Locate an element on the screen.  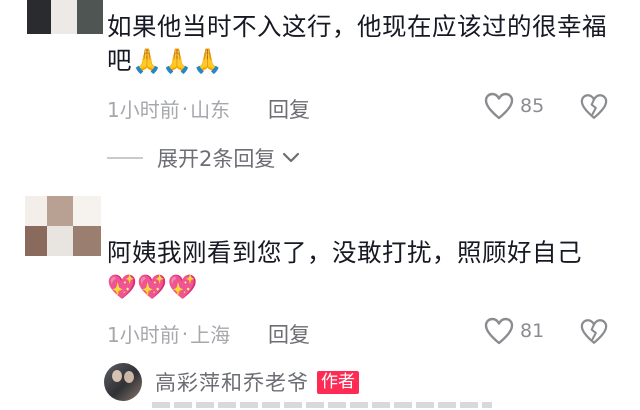
chevron-down-icon is located at coordinates (291, 157).